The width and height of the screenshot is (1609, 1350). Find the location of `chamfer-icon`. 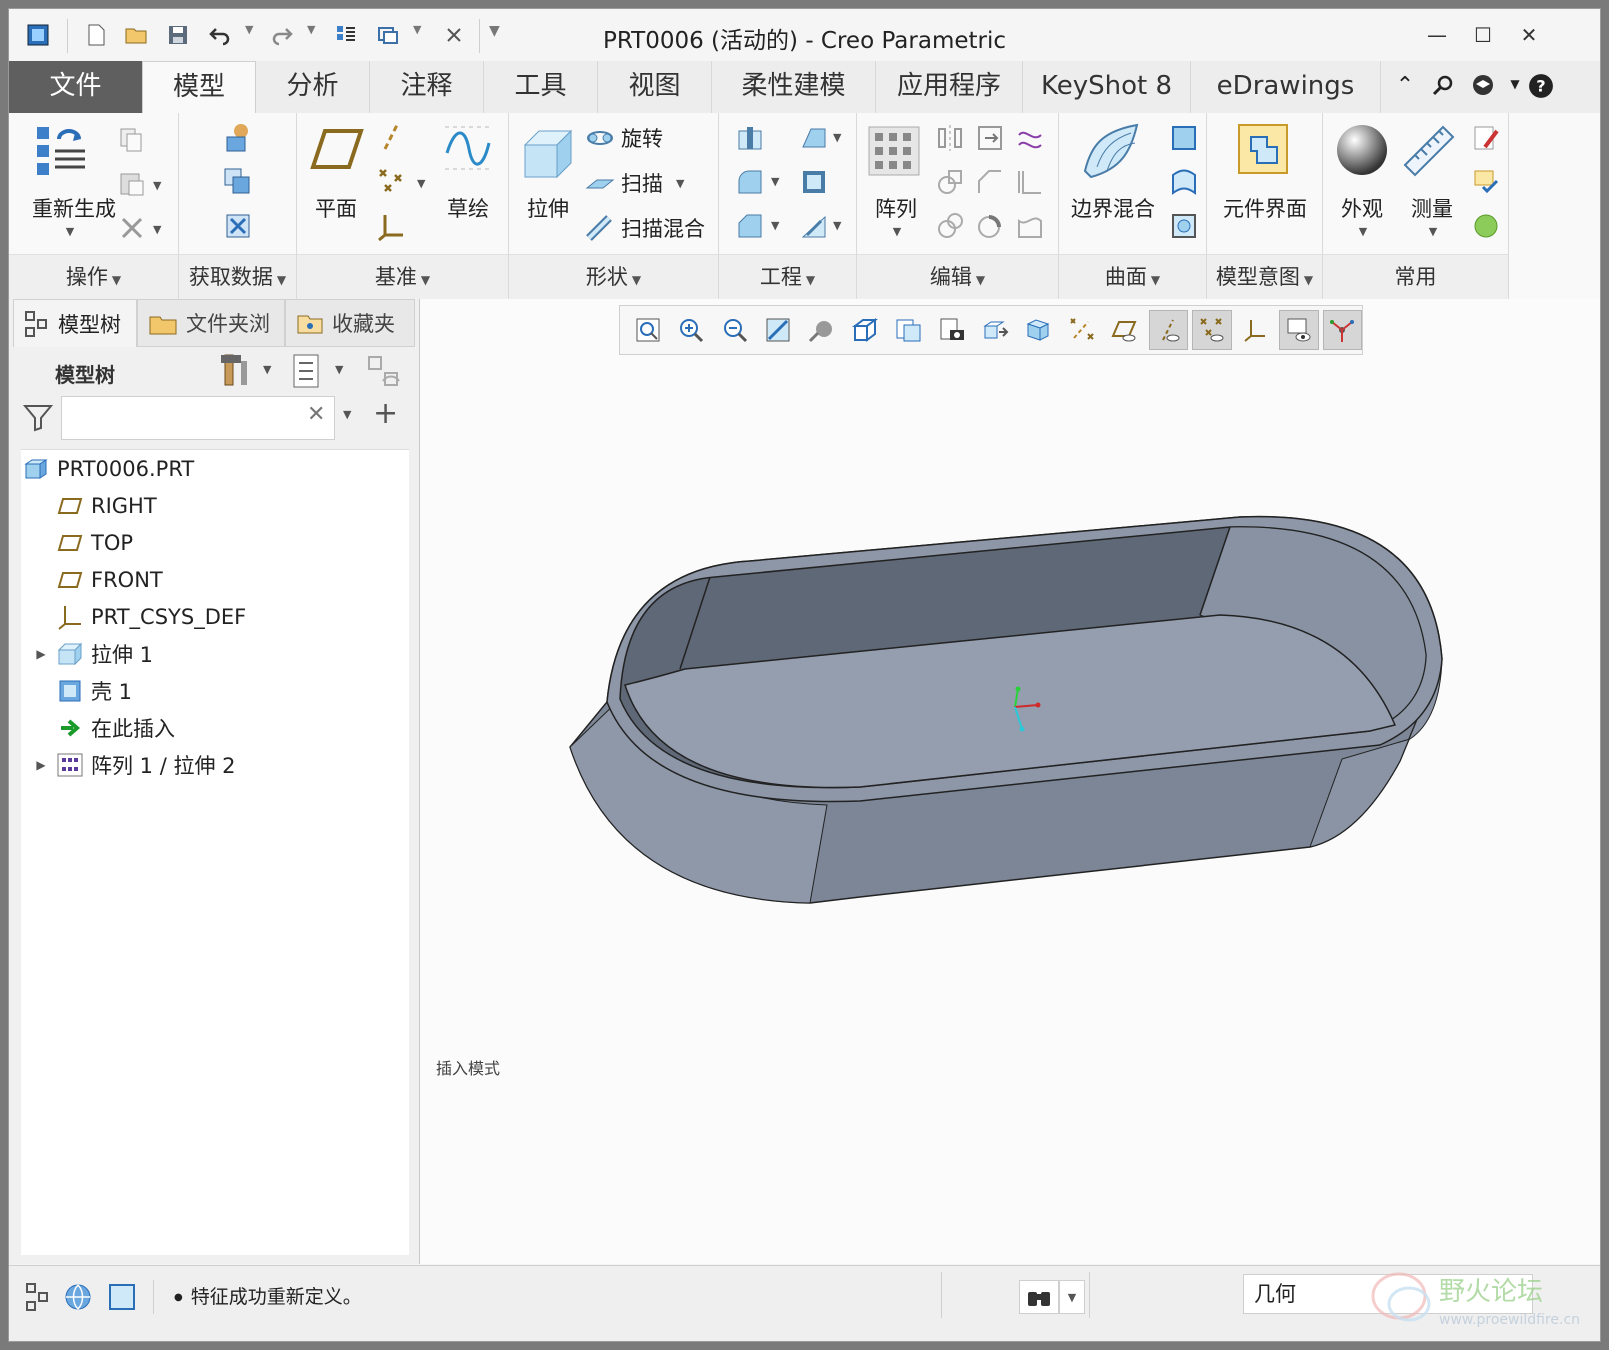

chamfer-icon is located at coordinates (750, 228).